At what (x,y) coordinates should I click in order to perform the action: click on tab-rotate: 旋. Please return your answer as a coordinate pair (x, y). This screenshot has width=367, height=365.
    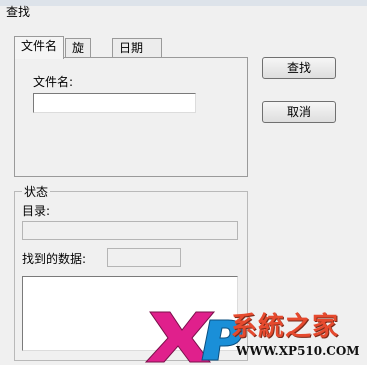
    Looking at the image, I should click on (78, 48).